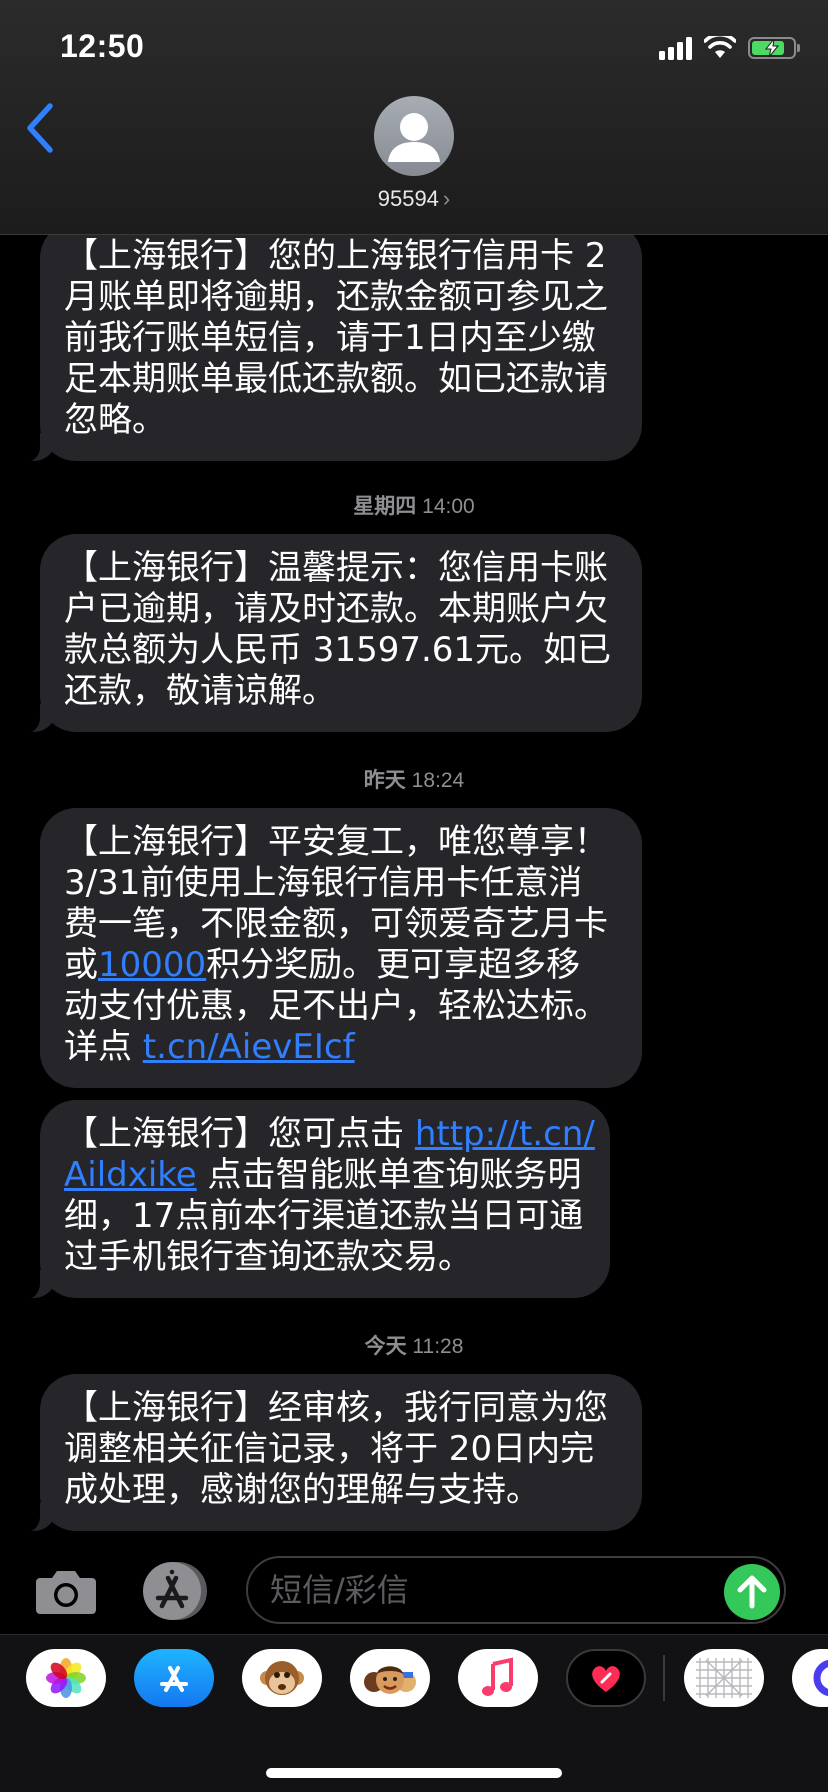  I want to click on message-text: 【上海银行】您可点击, so click(239, 1134).